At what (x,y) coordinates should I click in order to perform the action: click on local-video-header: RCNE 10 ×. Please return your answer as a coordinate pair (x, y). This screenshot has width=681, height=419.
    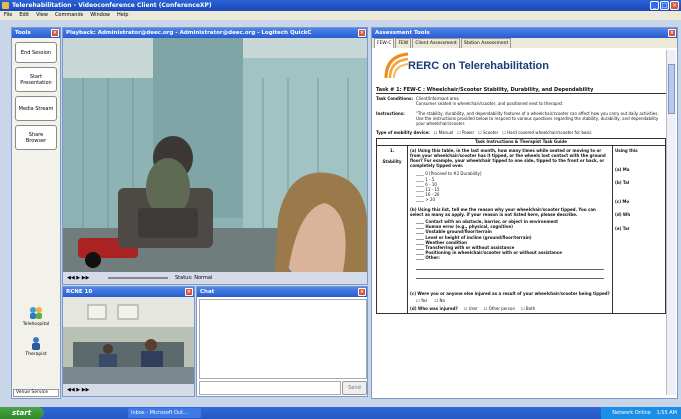
    Looking at the image, I should click on (128, 292).